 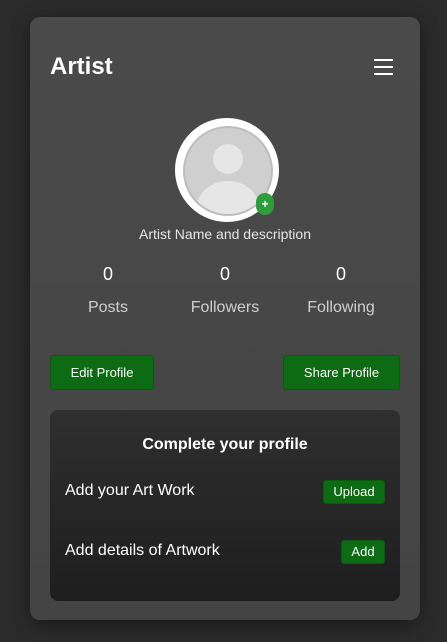 I want to click on add-details-button: Add, so click(x=363, y=552).